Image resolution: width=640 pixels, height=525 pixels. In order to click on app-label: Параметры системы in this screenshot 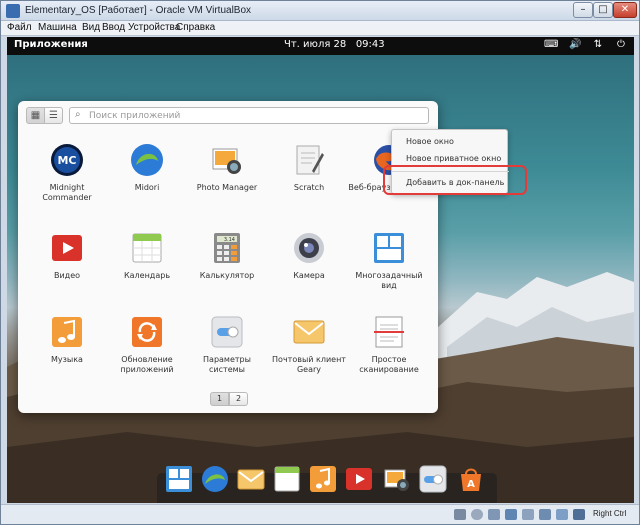, I will do `click(227, 364)`.